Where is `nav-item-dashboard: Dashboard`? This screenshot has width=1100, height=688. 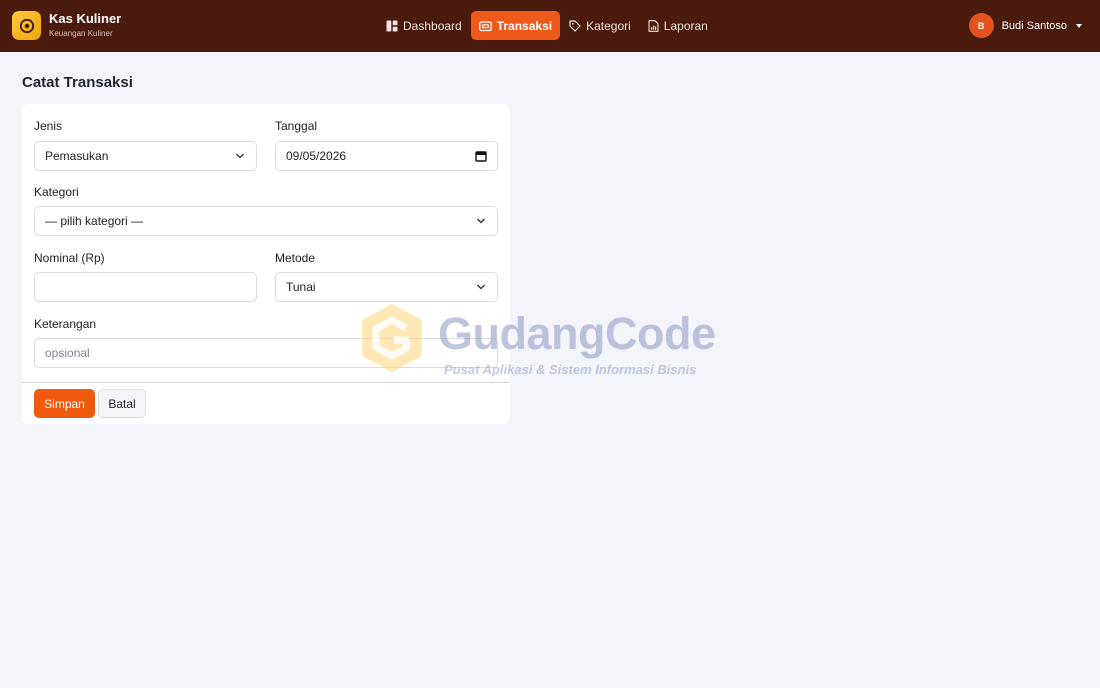 nav-item-dashboard: Dashboard is located at coordinates (424, 25).